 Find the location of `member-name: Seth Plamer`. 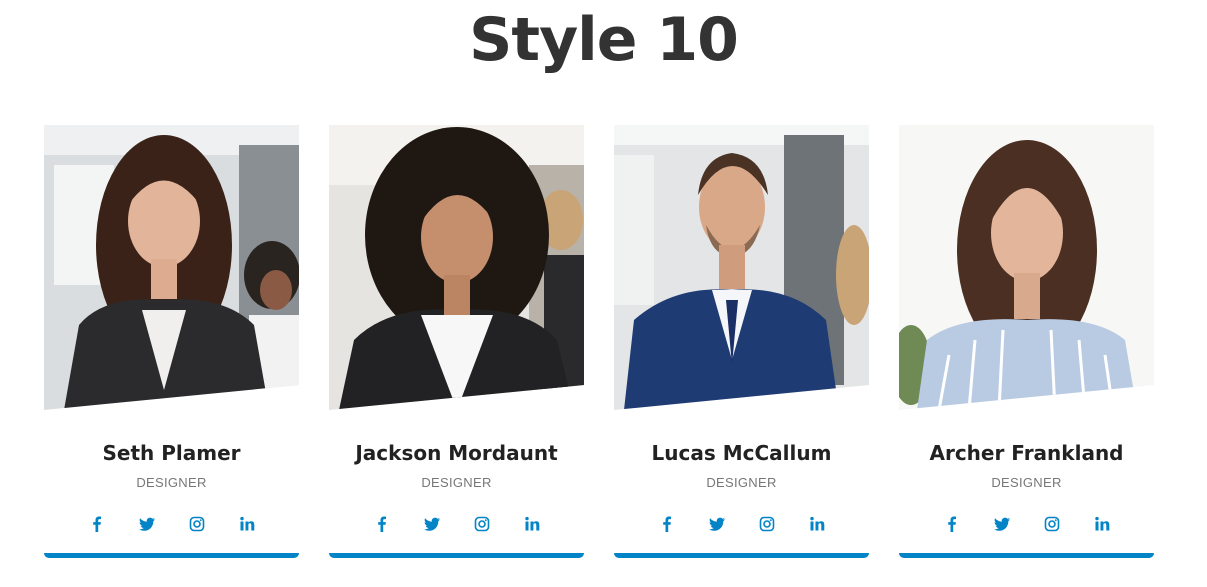

member-name: Seth Plamer is located at coordinates (171, 453).